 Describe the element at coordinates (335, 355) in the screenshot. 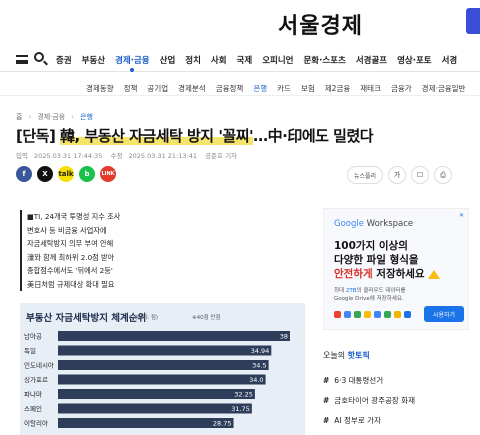

I see `hot-title-pre: 오늘의` at that location.